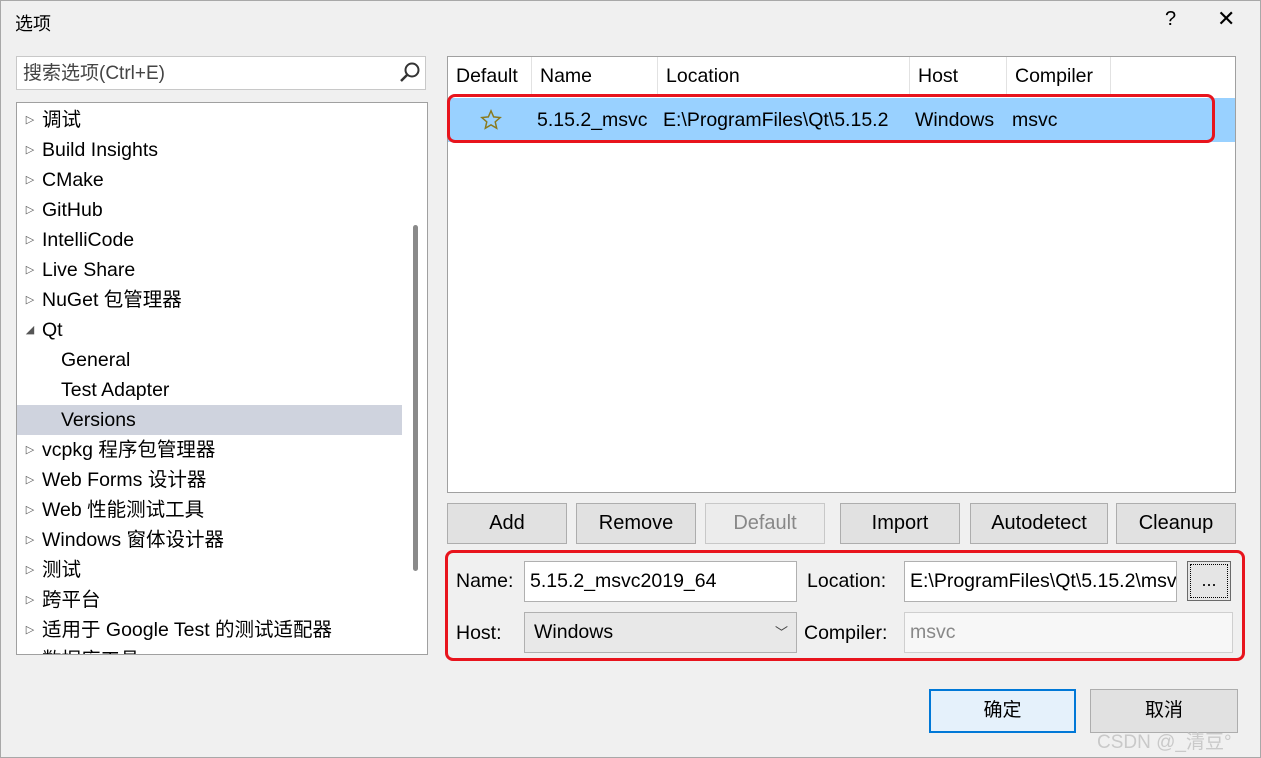 This screenshot has height=758, width=1261. Describe the element at coordinates (209, 420) in the screenshot. I see `tree-item: Versions` at that location.